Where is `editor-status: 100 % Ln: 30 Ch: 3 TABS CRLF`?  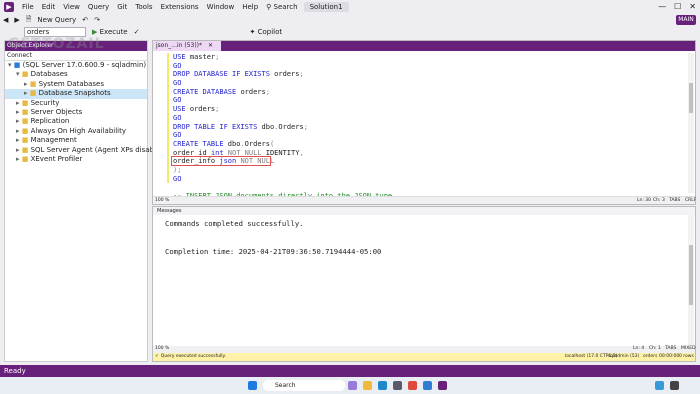 editor-status: 100 % Ln: 30 Ch: 3 TABS CRLF is located at coordinates (425, 200).